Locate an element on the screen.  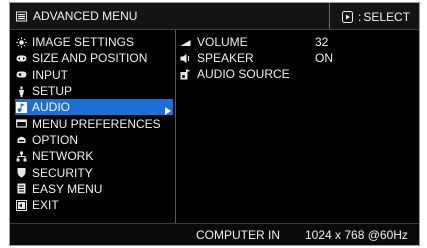
menu-item-image-settings: IMAGE SETTINGS is located at coordinates (94, 42).